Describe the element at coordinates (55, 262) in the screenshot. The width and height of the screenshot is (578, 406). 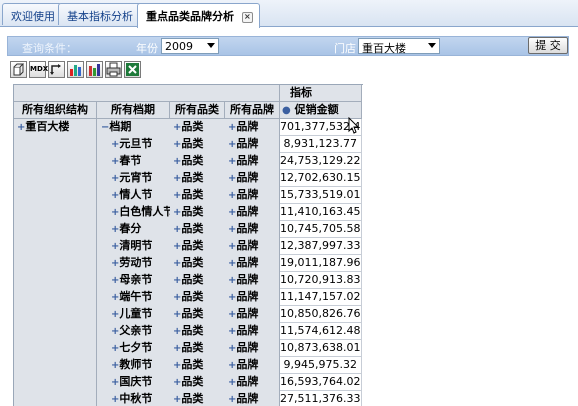
I see `org-member: +重百大楼` at that location.